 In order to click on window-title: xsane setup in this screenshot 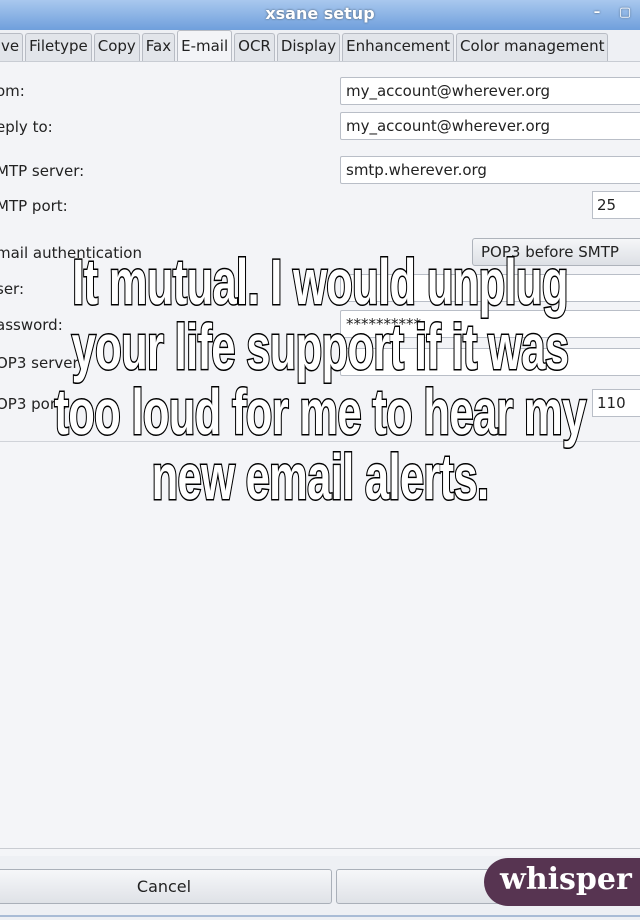, I will do `click(320, 13)`.